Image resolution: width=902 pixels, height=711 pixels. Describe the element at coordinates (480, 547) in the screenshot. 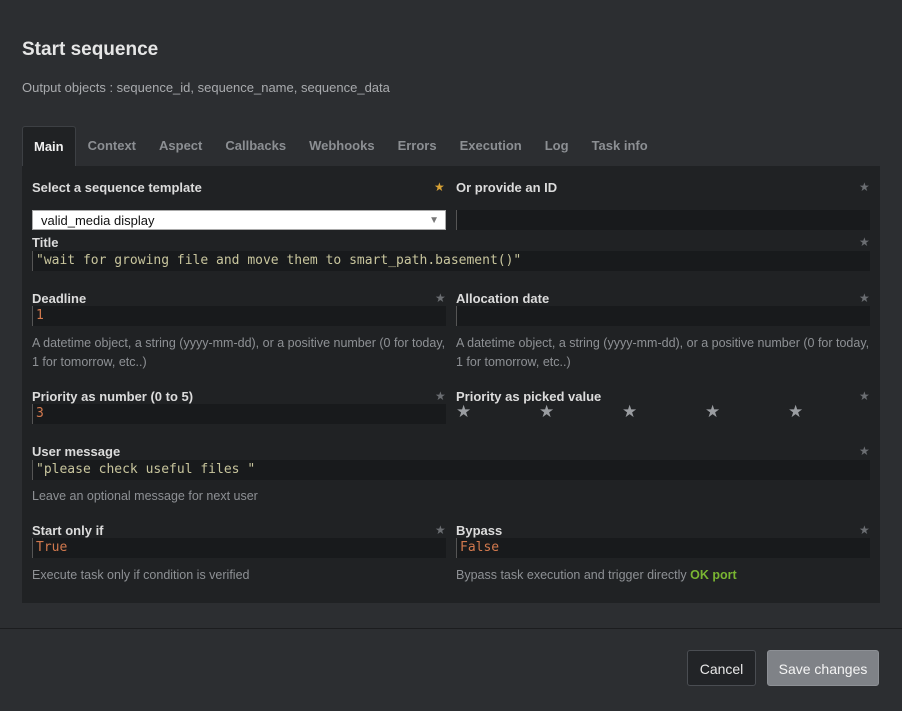

I see `bypass-value: False` at that location.